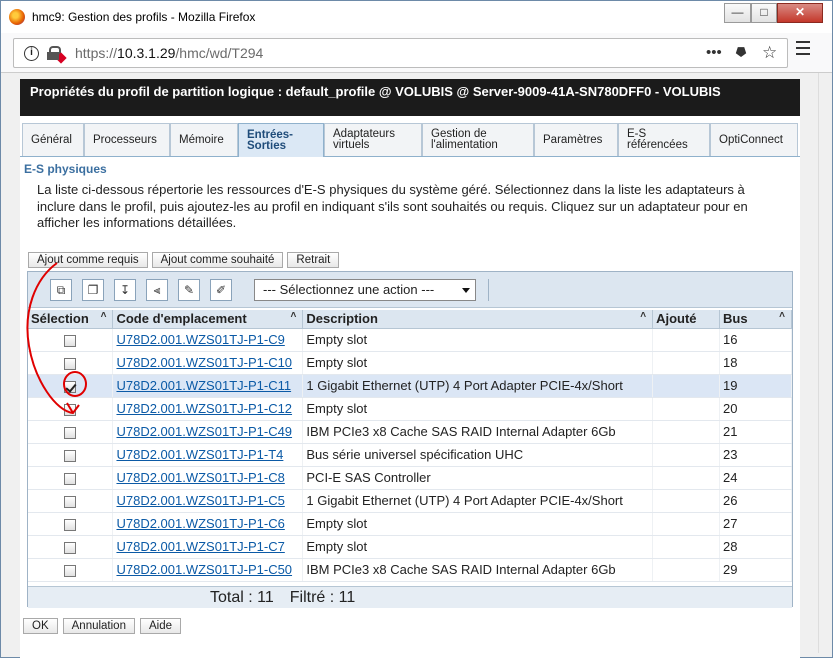  What do you see at coordinates (200, 339) in the screenshot?
I see `location-link: U78D2.001.WZS01TJ-P1-C9` at bounding box center [200, 339].